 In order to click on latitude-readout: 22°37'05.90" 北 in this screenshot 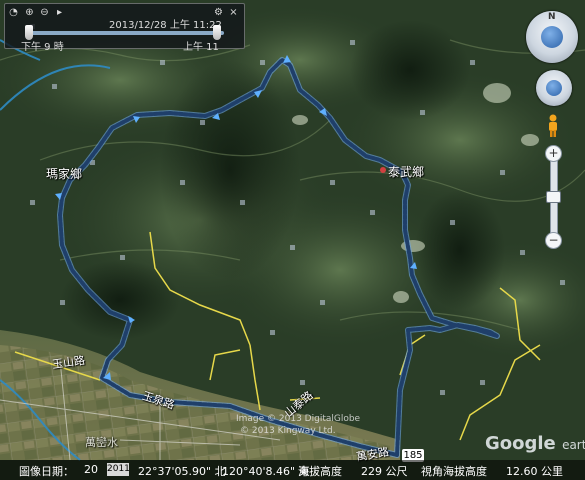, I will do `click(182, 471)`.